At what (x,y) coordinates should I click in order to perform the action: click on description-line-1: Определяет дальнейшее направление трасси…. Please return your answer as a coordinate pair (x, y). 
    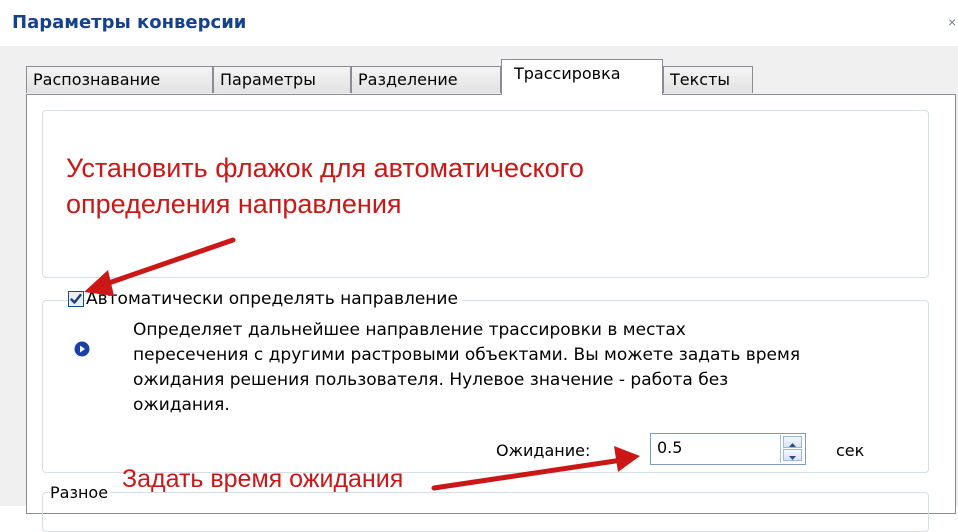
    Looking at the image, I should click on (409, 330).